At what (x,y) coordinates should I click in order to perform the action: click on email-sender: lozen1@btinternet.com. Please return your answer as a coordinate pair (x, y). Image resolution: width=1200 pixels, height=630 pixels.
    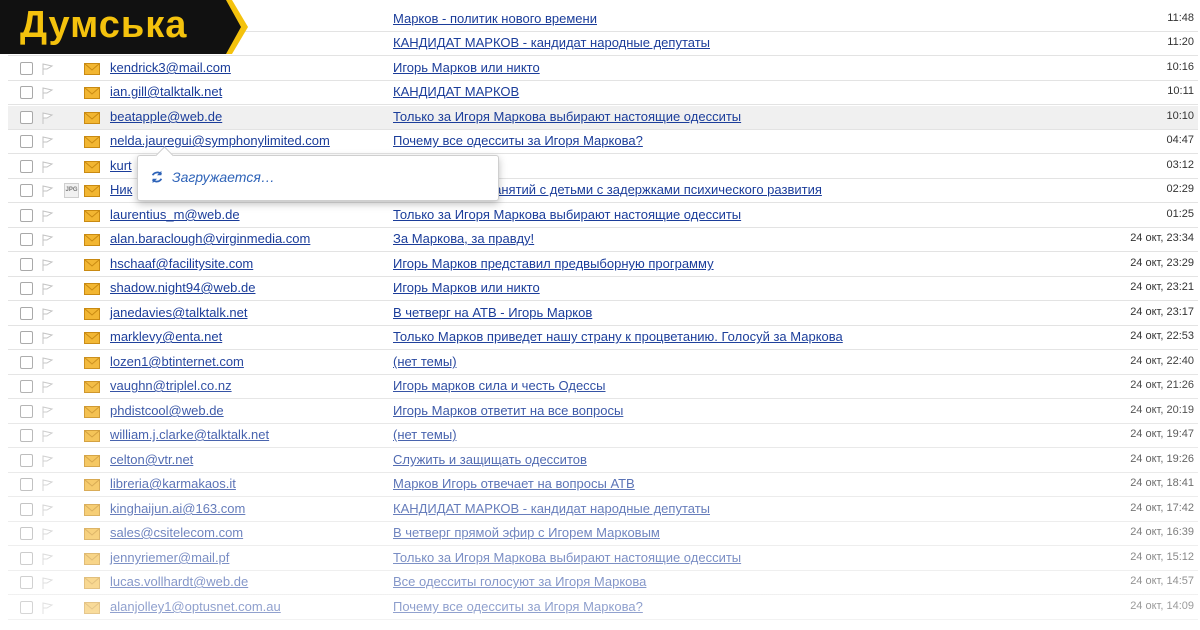
    Looking at the image, I should click on (177, 361).